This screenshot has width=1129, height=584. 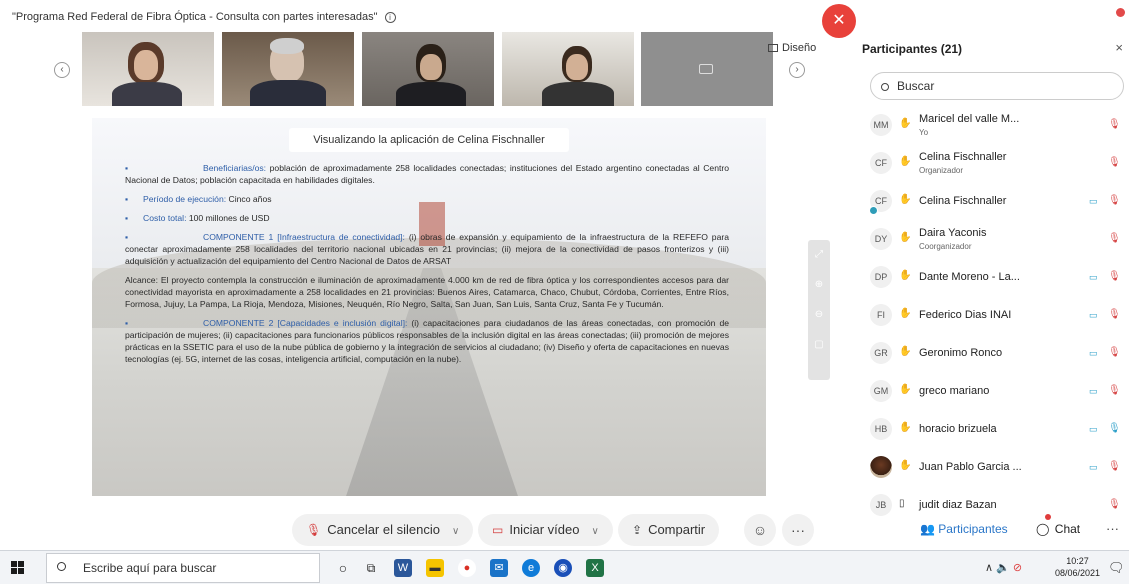 I want to click on participant-name: Celina Fischnaller, so click(x=963, y=157).